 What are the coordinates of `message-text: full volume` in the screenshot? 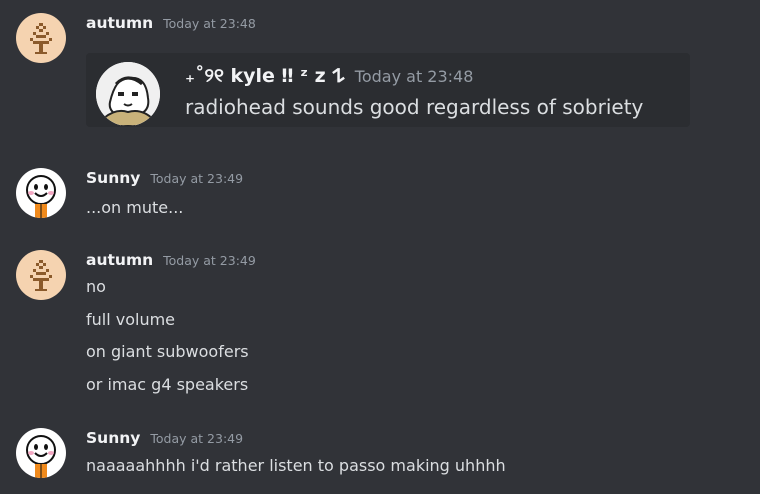 It's located at (131, 319).